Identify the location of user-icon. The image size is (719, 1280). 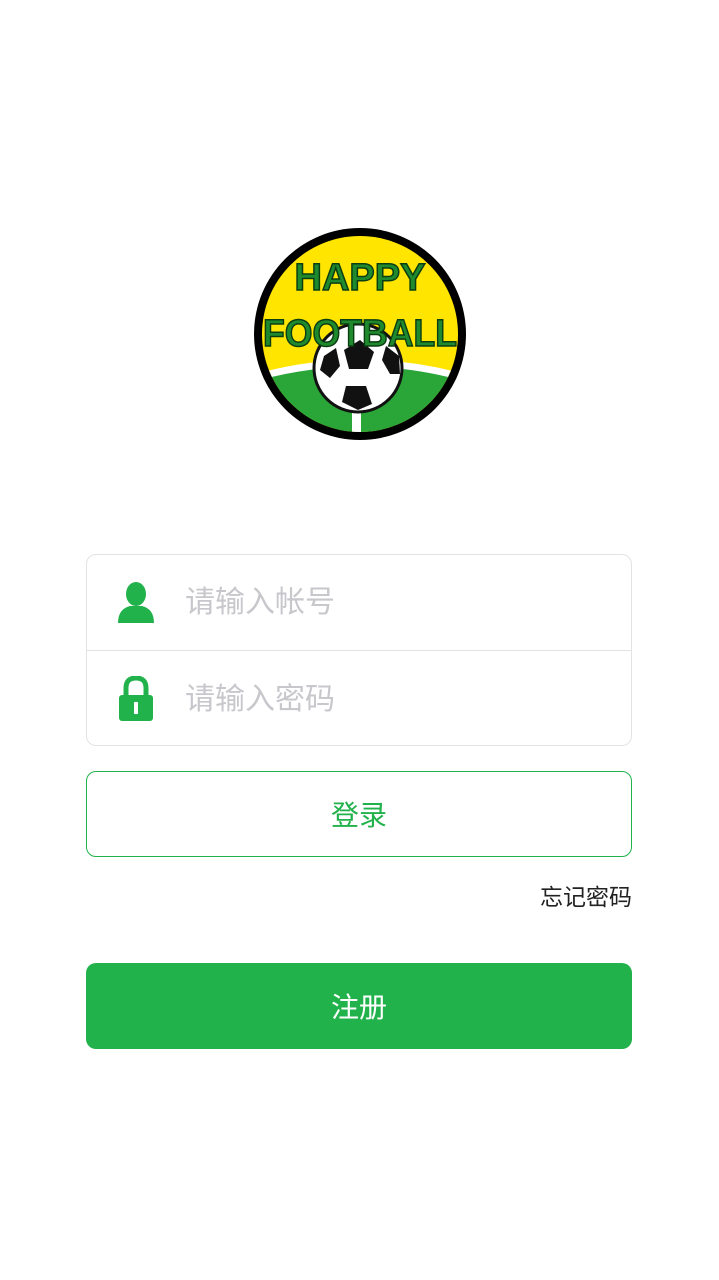
(136, 603).